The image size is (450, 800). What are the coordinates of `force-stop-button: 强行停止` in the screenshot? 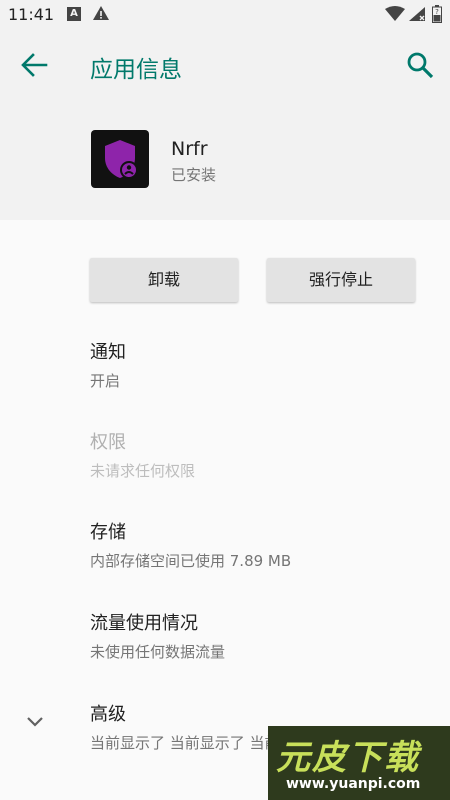 It's located at (341, 280).